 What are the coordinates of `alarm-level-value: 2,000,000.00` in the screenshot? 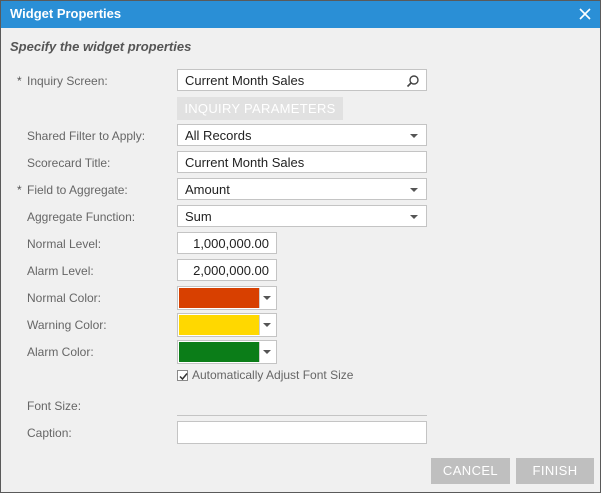 It's located at (231, 270).